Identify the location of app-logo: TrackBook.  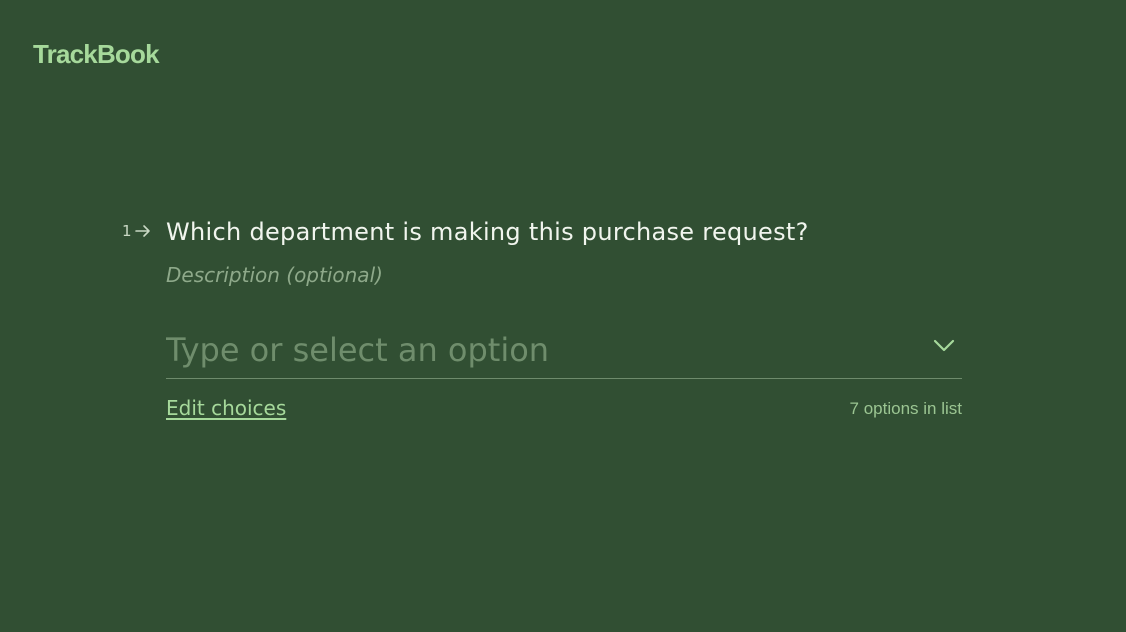
(96, 54).